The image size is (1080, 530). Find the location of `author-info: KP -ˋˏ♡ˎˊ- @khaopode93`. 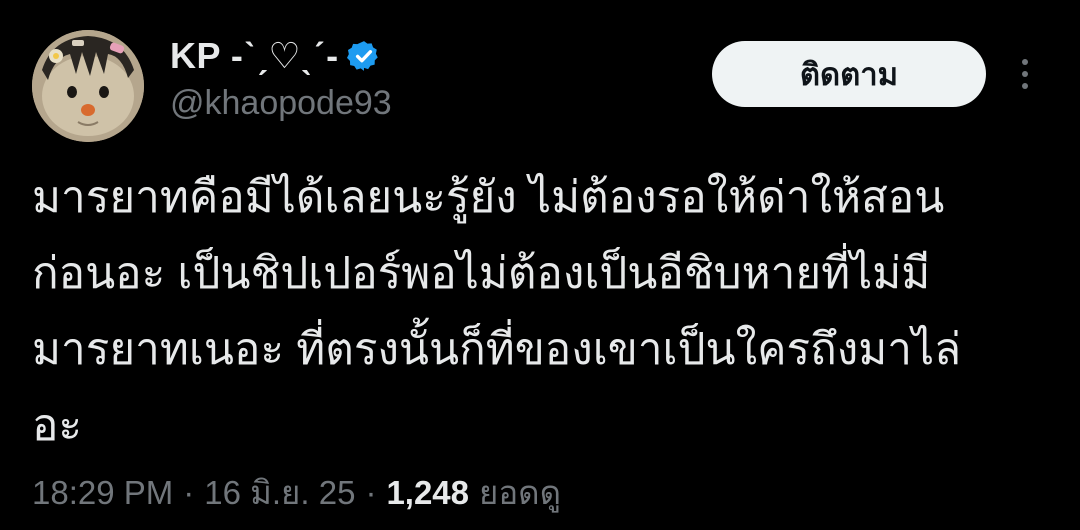

author-info: KP -ˋˏ♡ˎˊ- @khaopode93 is located at coordinates (281, 77).